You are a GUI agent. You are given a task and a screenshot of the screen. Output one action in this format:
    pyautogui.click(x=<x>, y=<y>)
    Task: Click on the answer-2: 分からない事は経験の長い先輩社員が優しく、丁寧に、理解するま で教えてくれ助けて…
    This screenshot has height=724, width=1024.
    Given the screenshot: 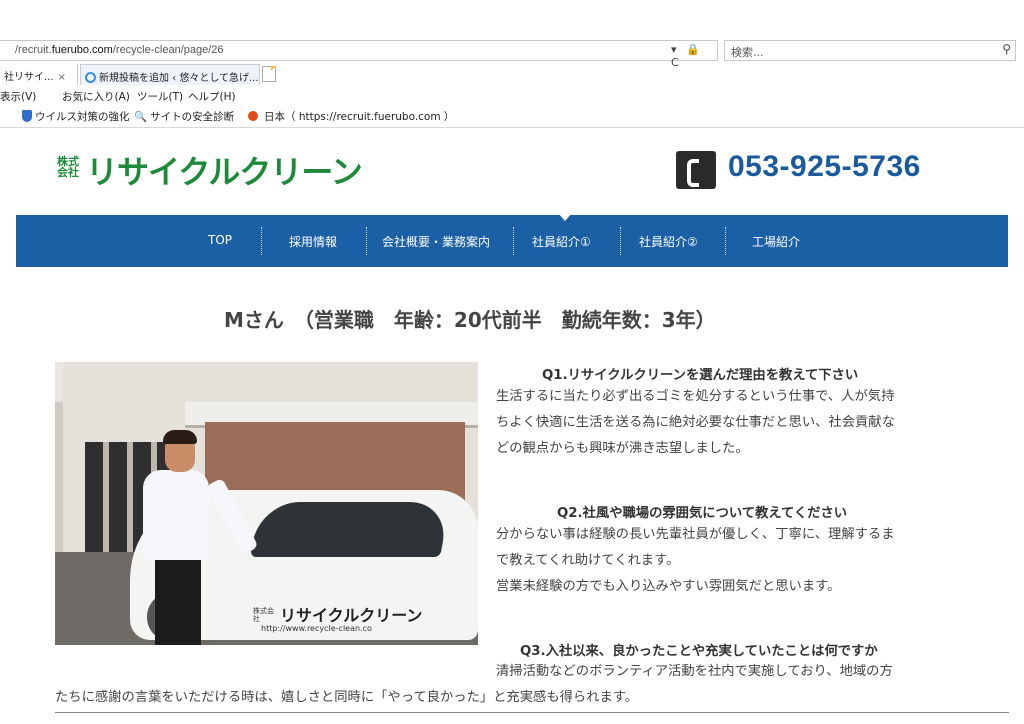 What is the action you would take?
    pyautogui.click(x=695, y=561)
    